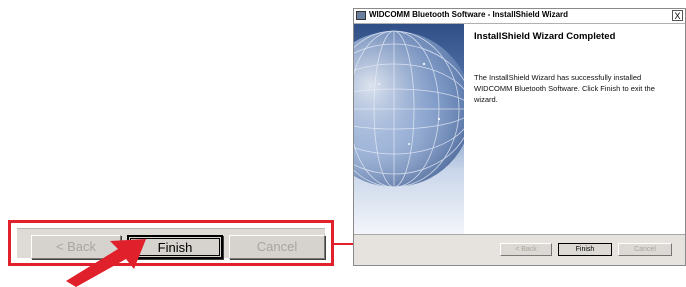  I want to click on globe-graphic, so click(409, 109).